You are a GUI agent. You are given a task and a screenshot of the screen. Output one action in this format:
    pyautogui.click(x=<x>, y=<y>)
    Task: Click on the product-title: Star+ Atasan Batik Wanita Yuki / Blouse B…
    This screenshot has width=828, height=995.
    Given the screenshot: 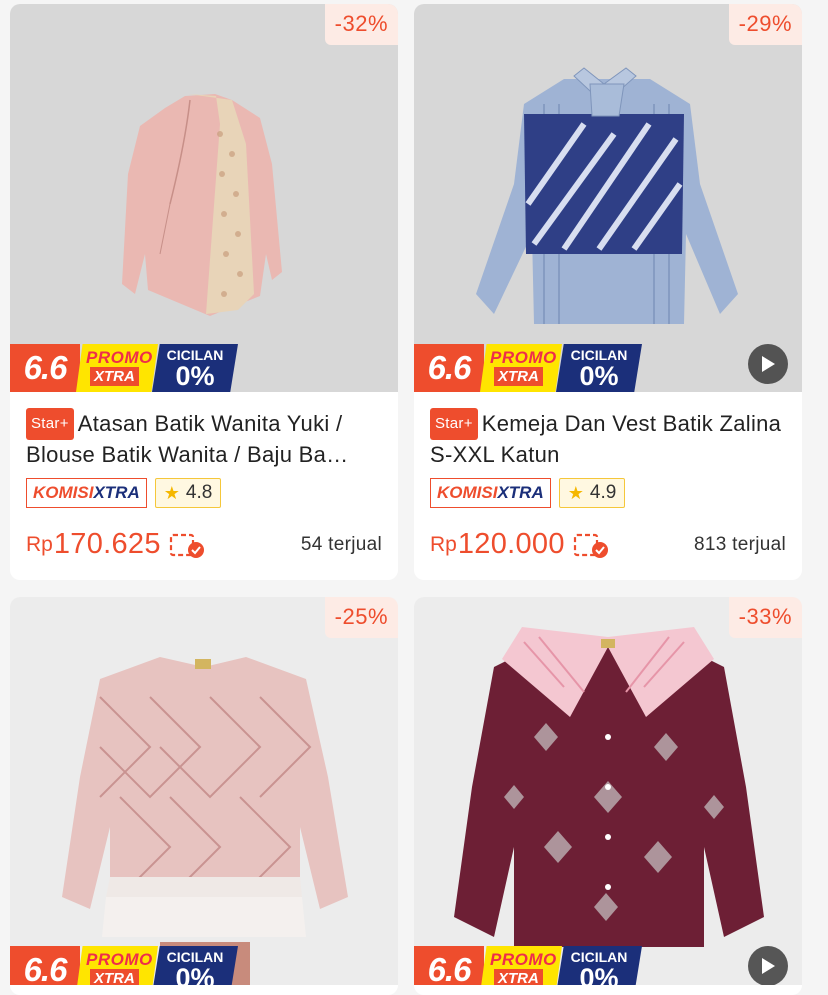 What is the action you would take?
    pyautogui.click(x=204, y=438)
    